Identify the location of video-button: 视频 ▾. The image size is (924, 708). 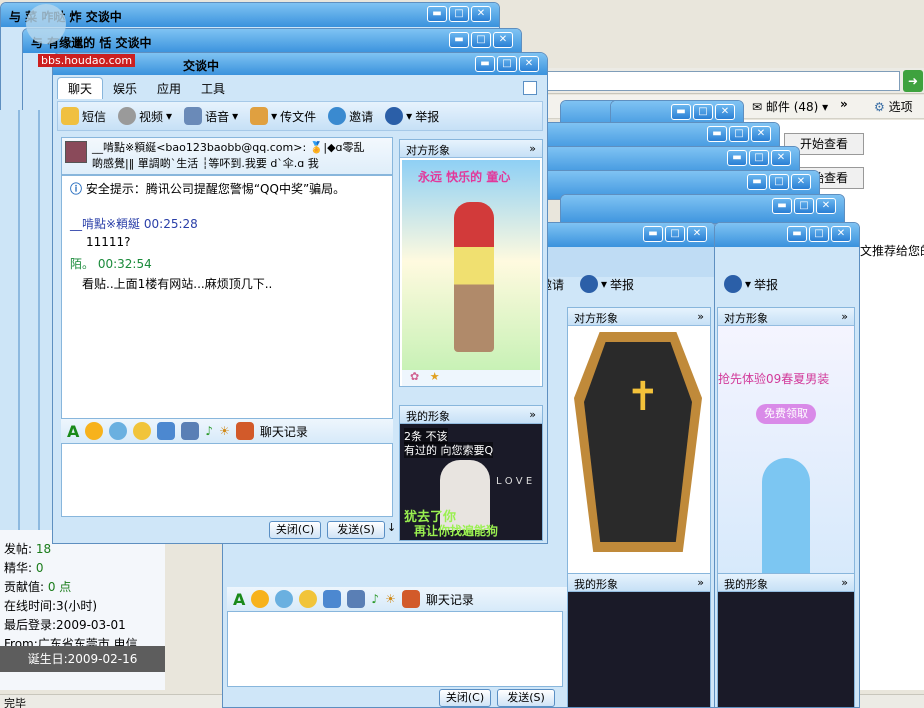
(145, 116).